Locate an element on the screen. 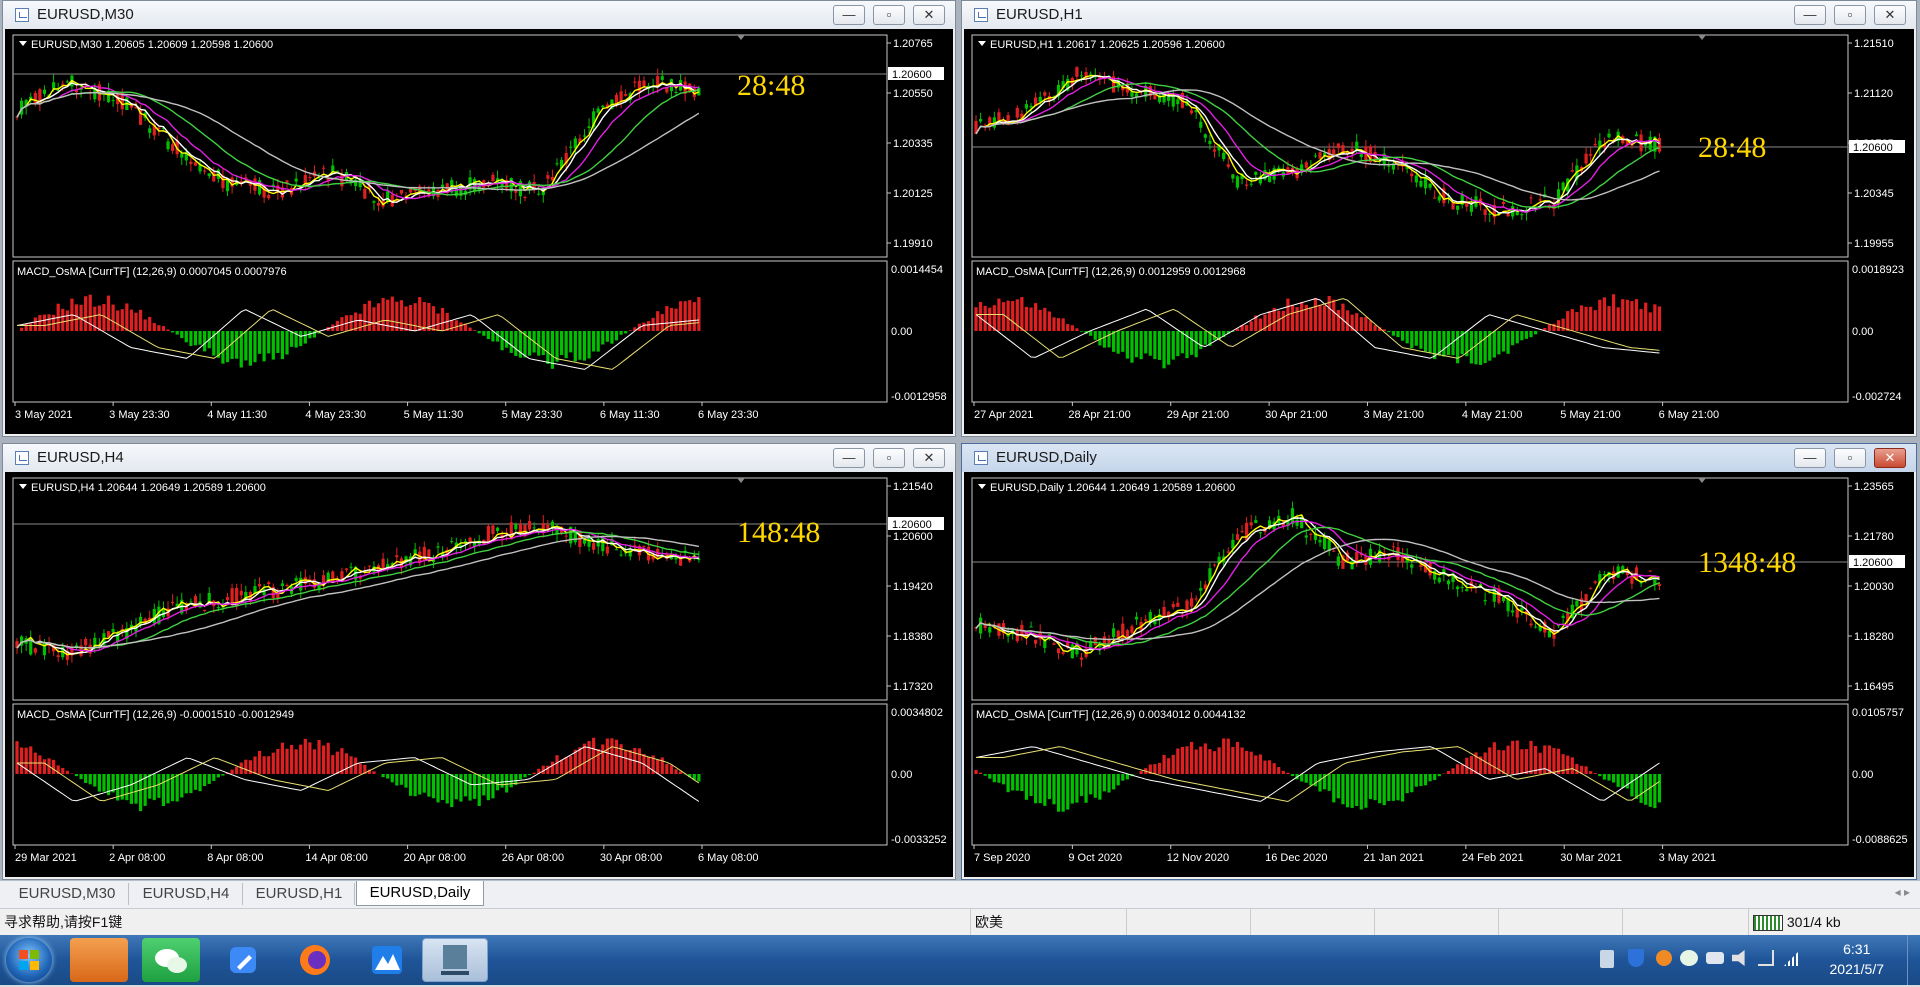  wechat-icon is located at coordinates (171, 960).